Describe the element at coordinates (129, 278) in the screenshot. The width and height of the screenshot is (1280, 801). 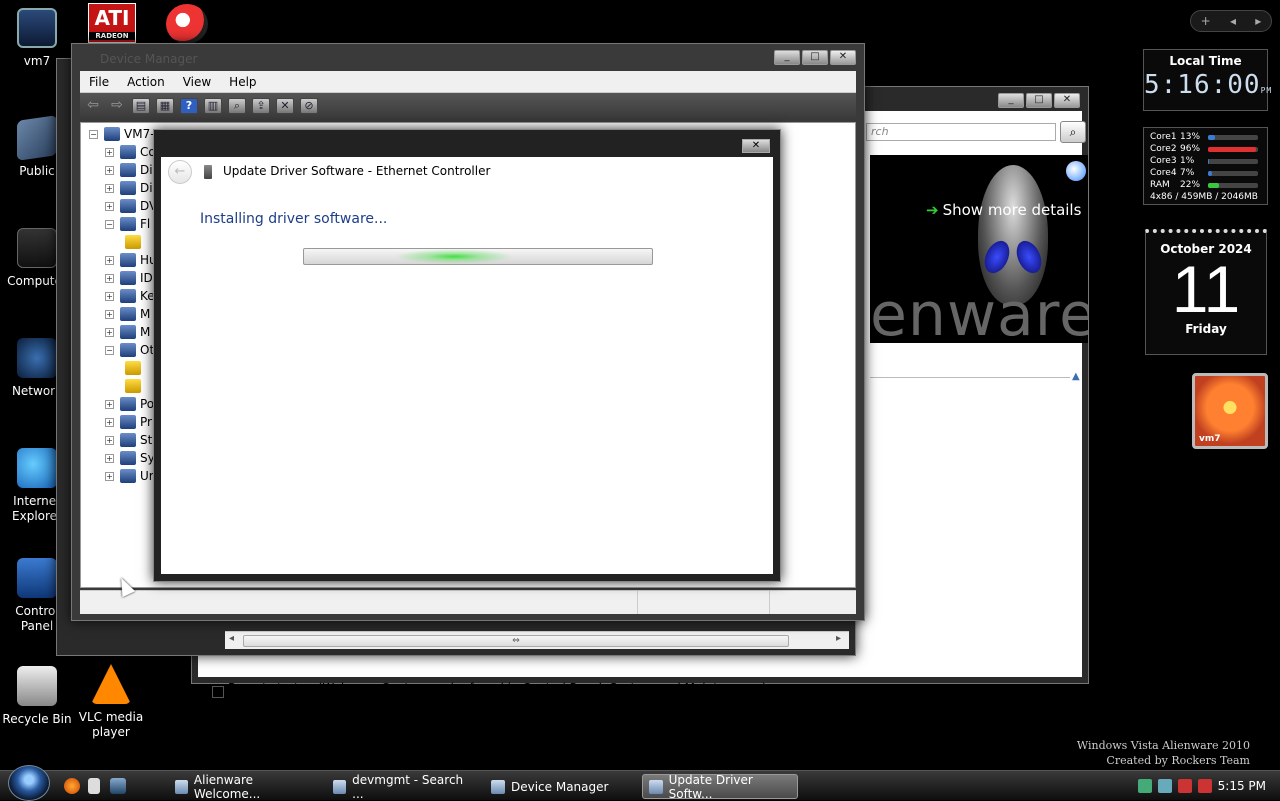
I see `tree-node: + ID` at that location.